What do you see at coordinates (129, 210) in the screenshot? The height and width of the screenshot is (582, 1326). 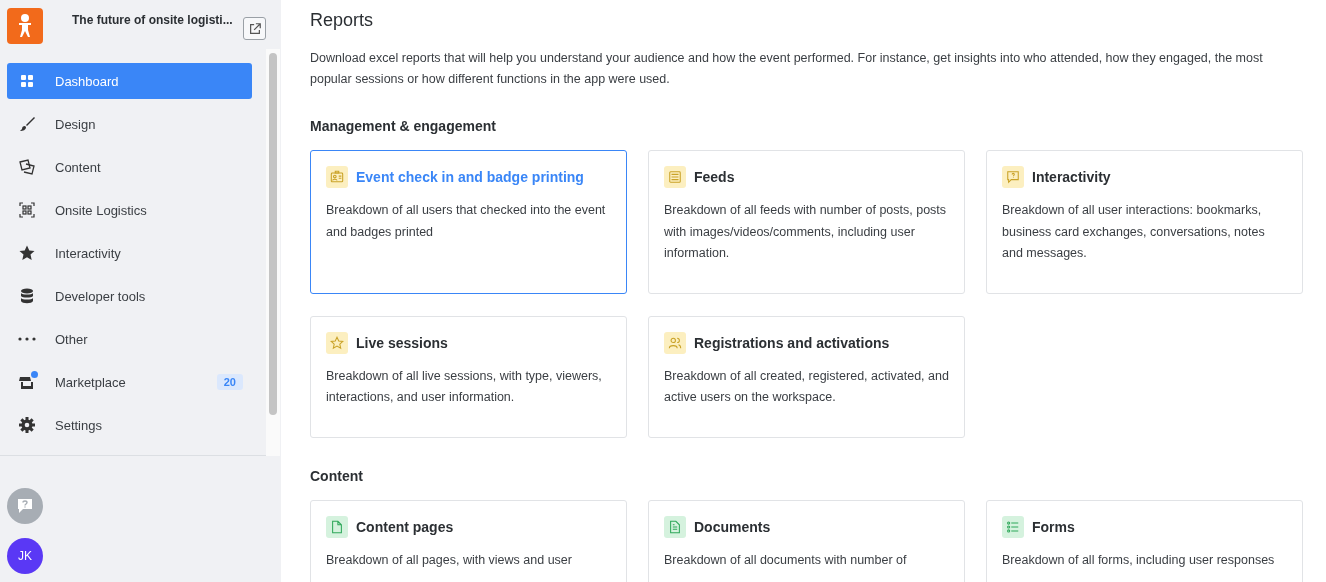 I see `nav-item: Onsite Logistics` at bounding box center [129, 210].